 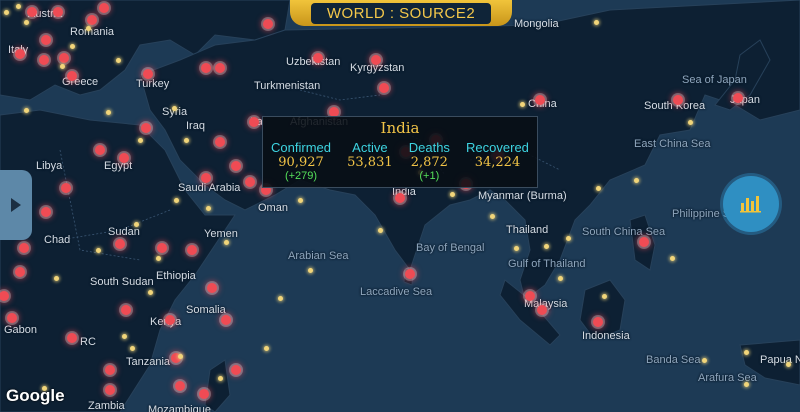 I want to click on side-panel-toggle, so click(x=16, y=205).